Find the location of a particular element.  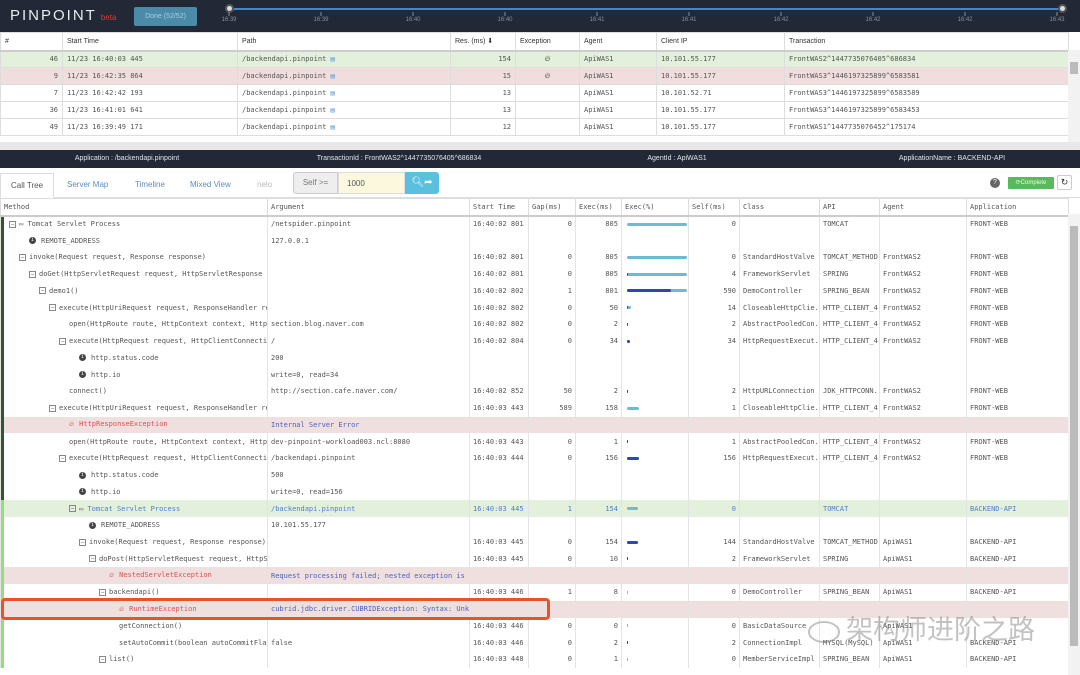

transaction-id: FrontWAS3^1446197325899^6583589 is located at coordinates (926, 93).